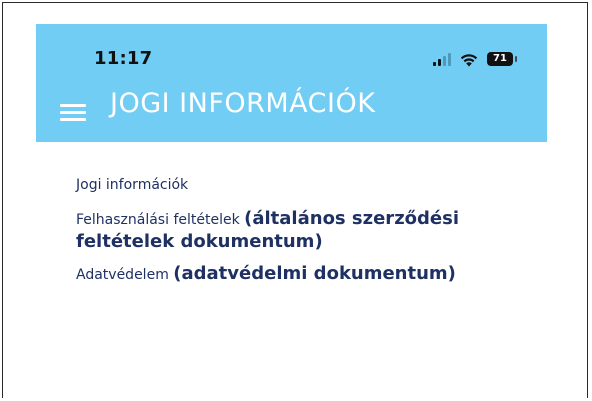 This screenshot has width=592, height=401. Describe the element at coordinates (123, 58) in the screenshot. I see `status-time: 11:17` at that location.